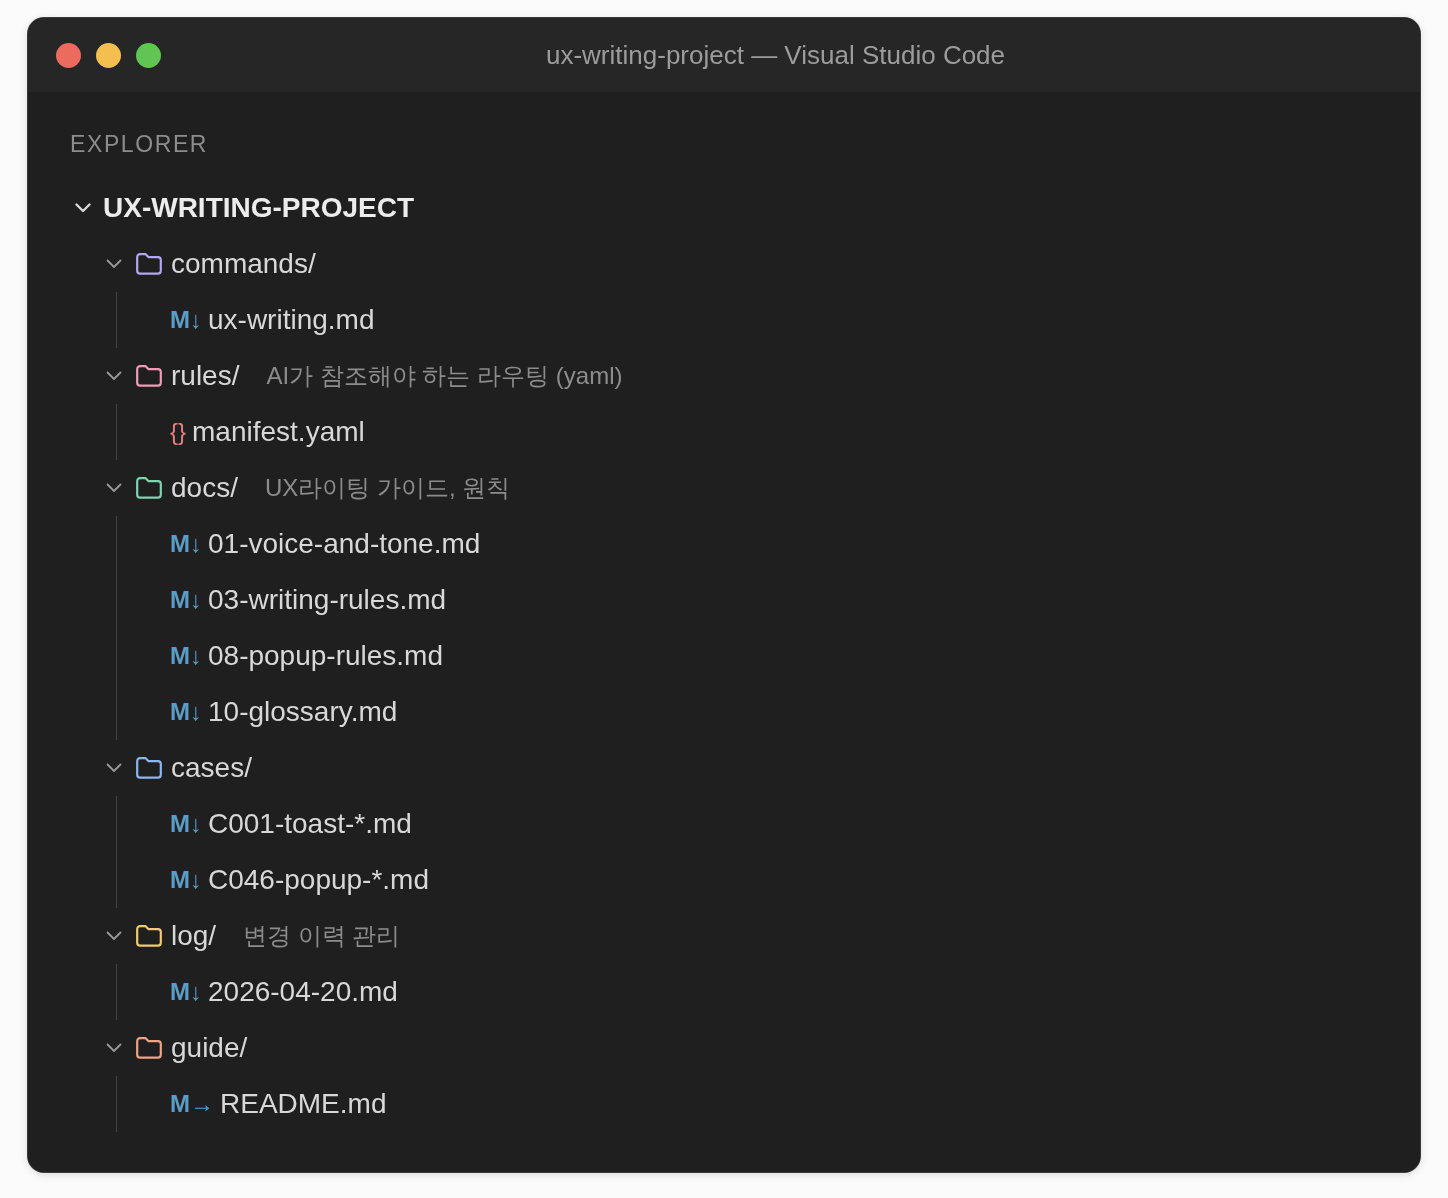 This screenshot has width=1448, height=1198. Describe the element at coordinates (444, 376) in the screenshot. I see `folder-description: AI가 참조해야 하는 라우팅 (yaml)` at that location.